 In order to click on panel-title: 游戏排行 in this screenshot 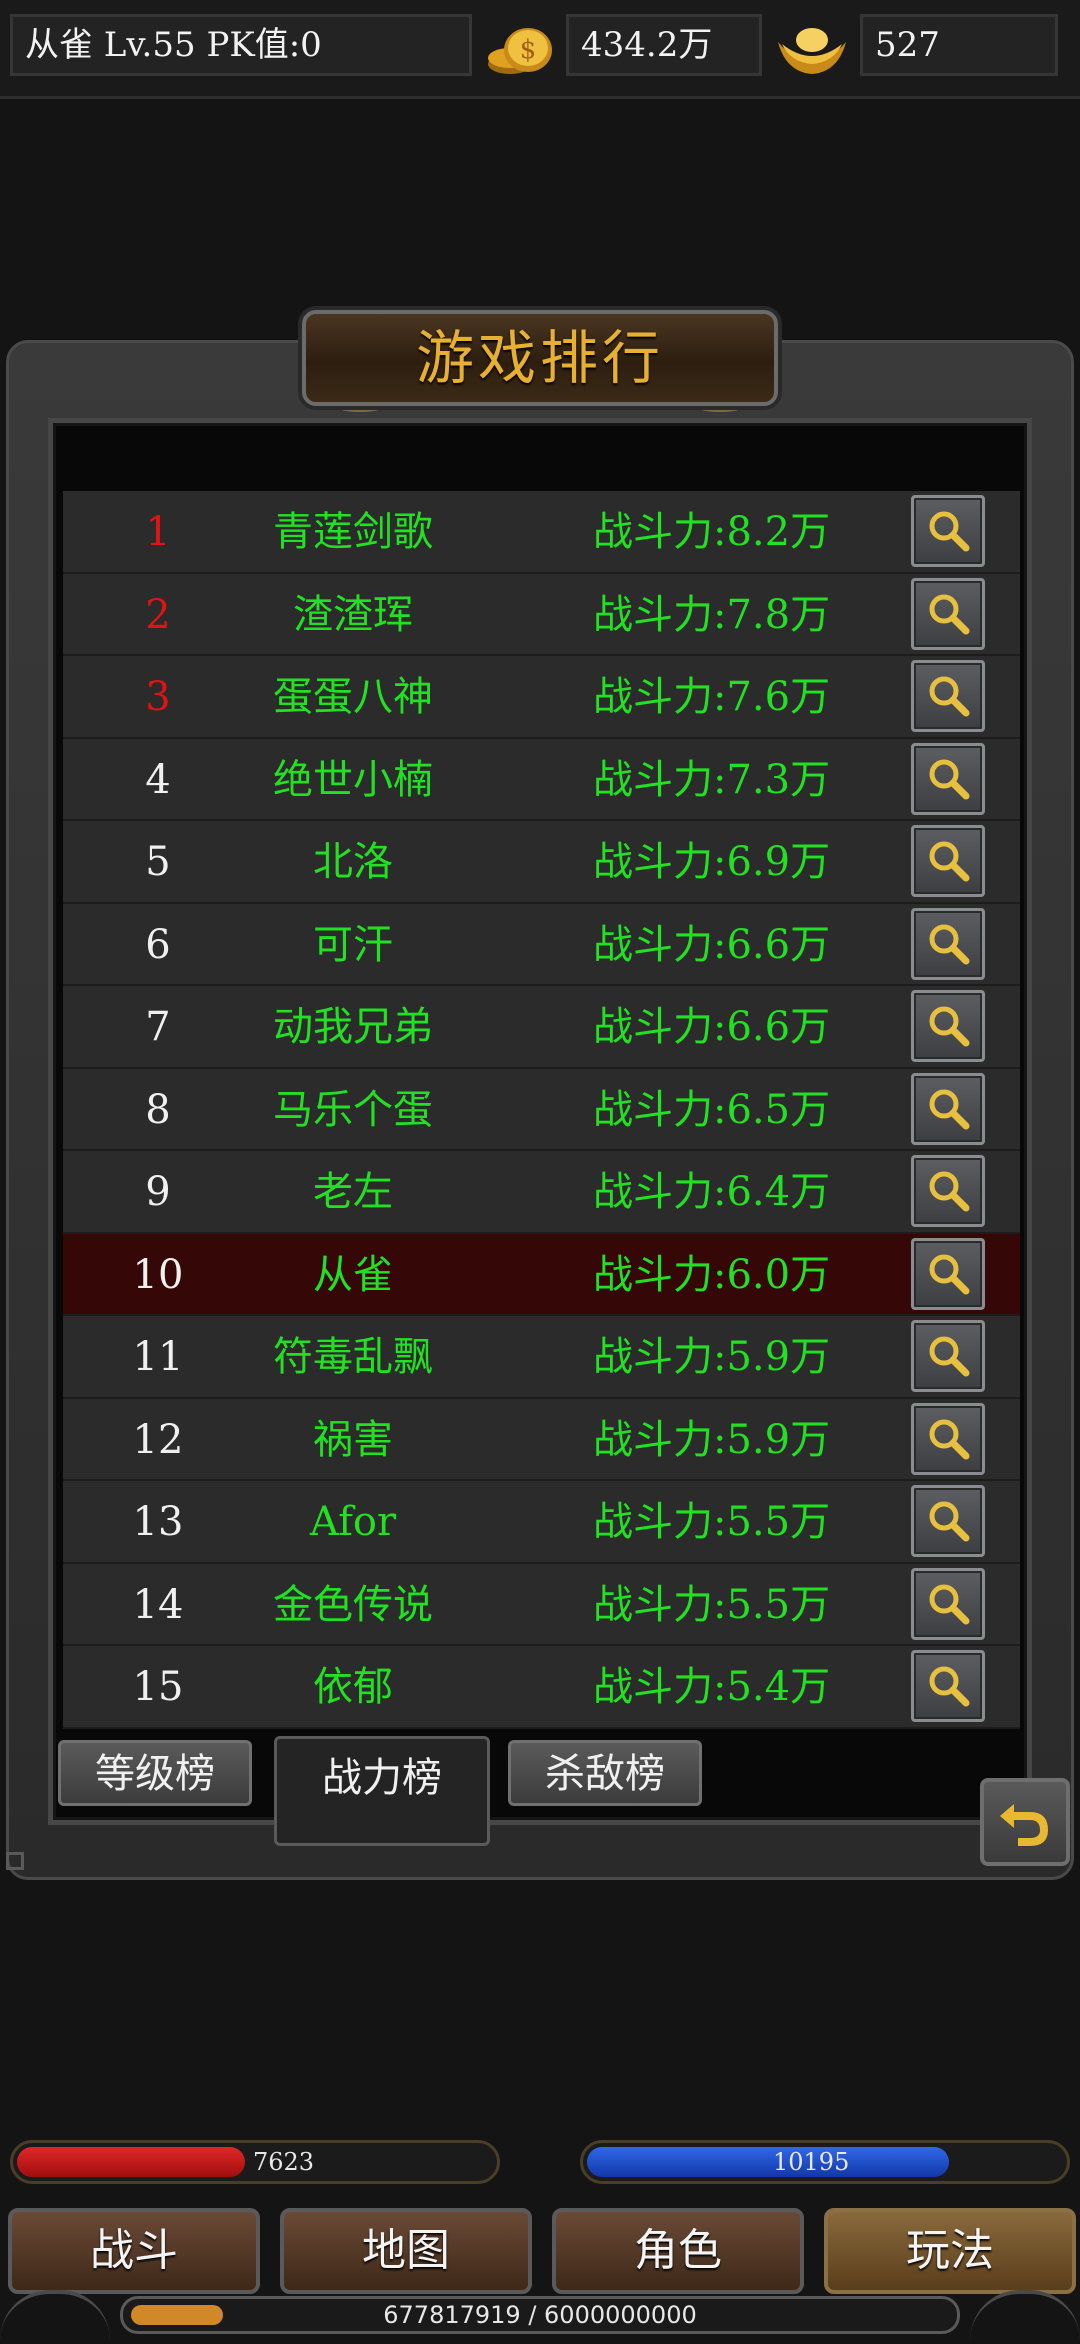, I will do `click(539, 358)`.